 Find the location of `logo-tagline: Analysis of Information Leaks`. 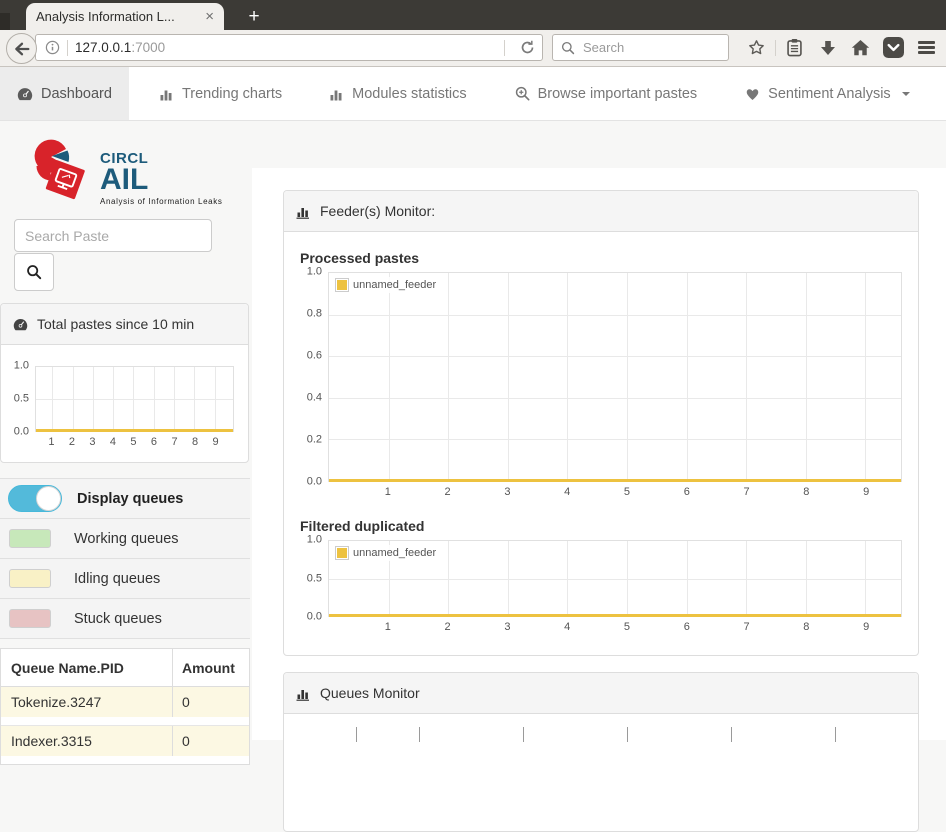

logo-tagline: Analysis of Information Leaks is located at coordinates (161, 201).